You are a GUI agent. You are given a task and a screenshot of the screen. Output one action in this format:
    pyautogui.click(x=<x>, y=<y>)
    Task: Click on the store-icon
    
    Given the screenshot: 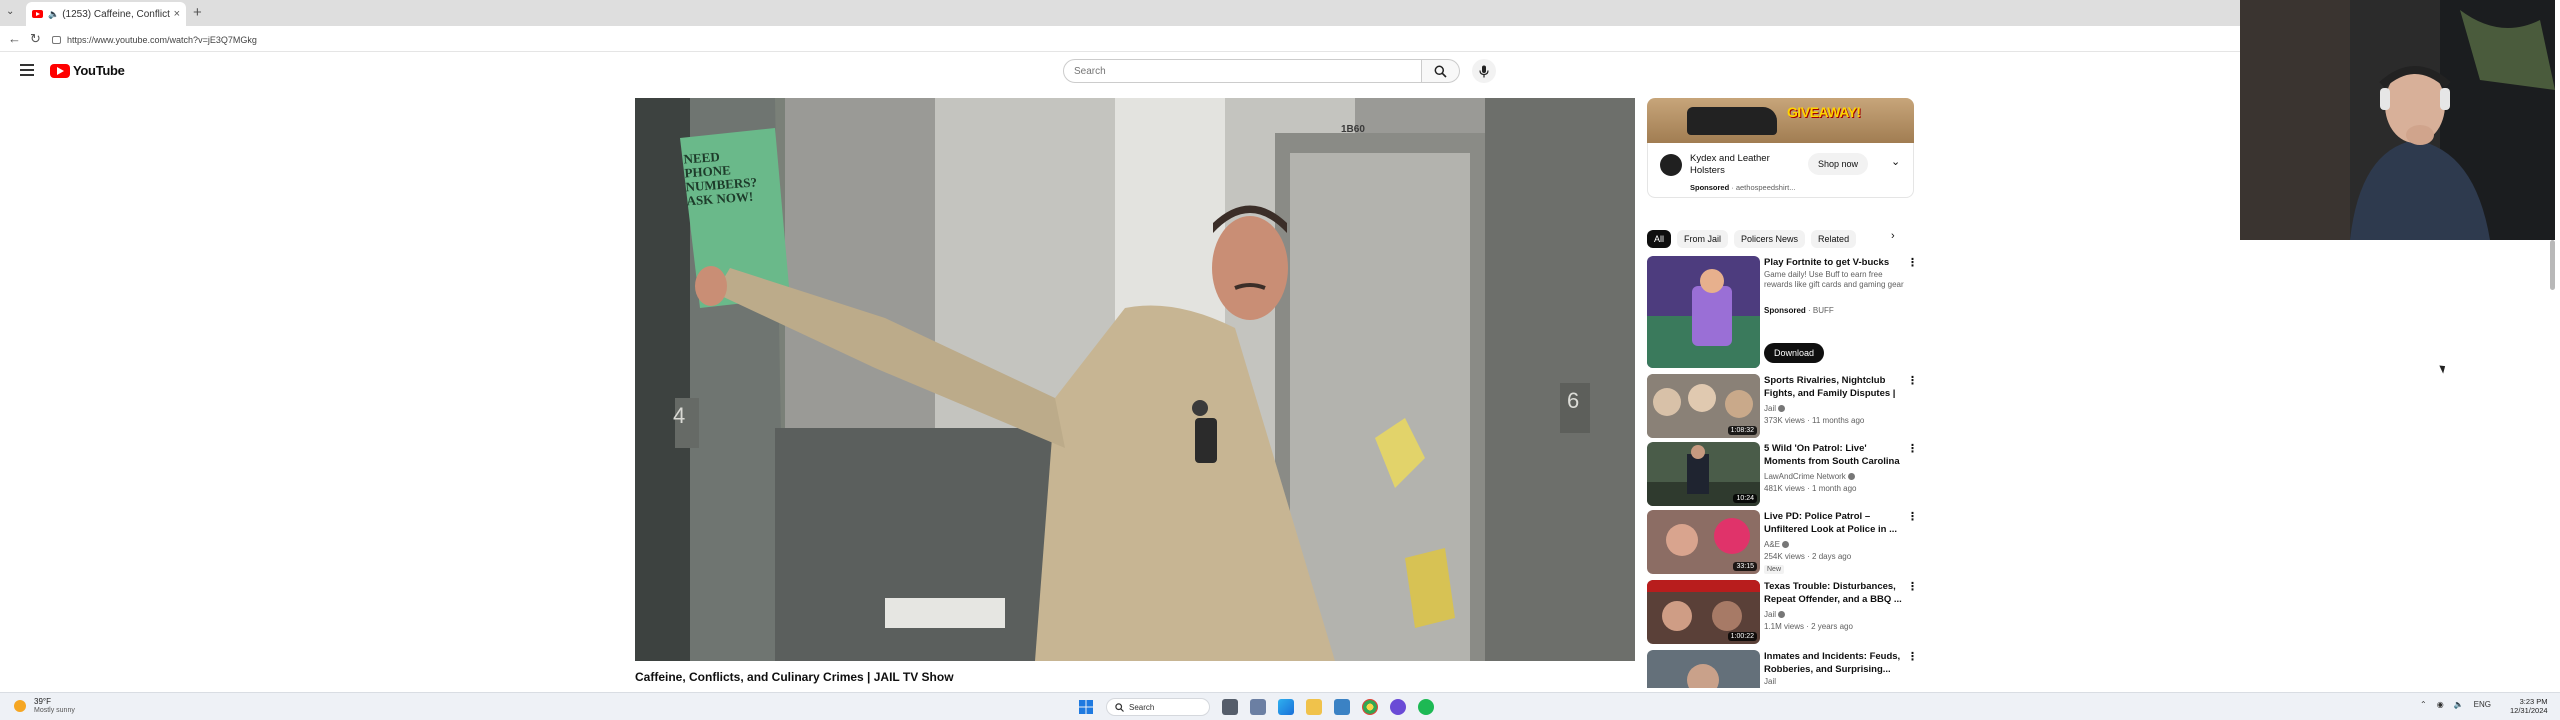 What is the action you would take?
    pyautogui.click(x=1342, y=707)
    